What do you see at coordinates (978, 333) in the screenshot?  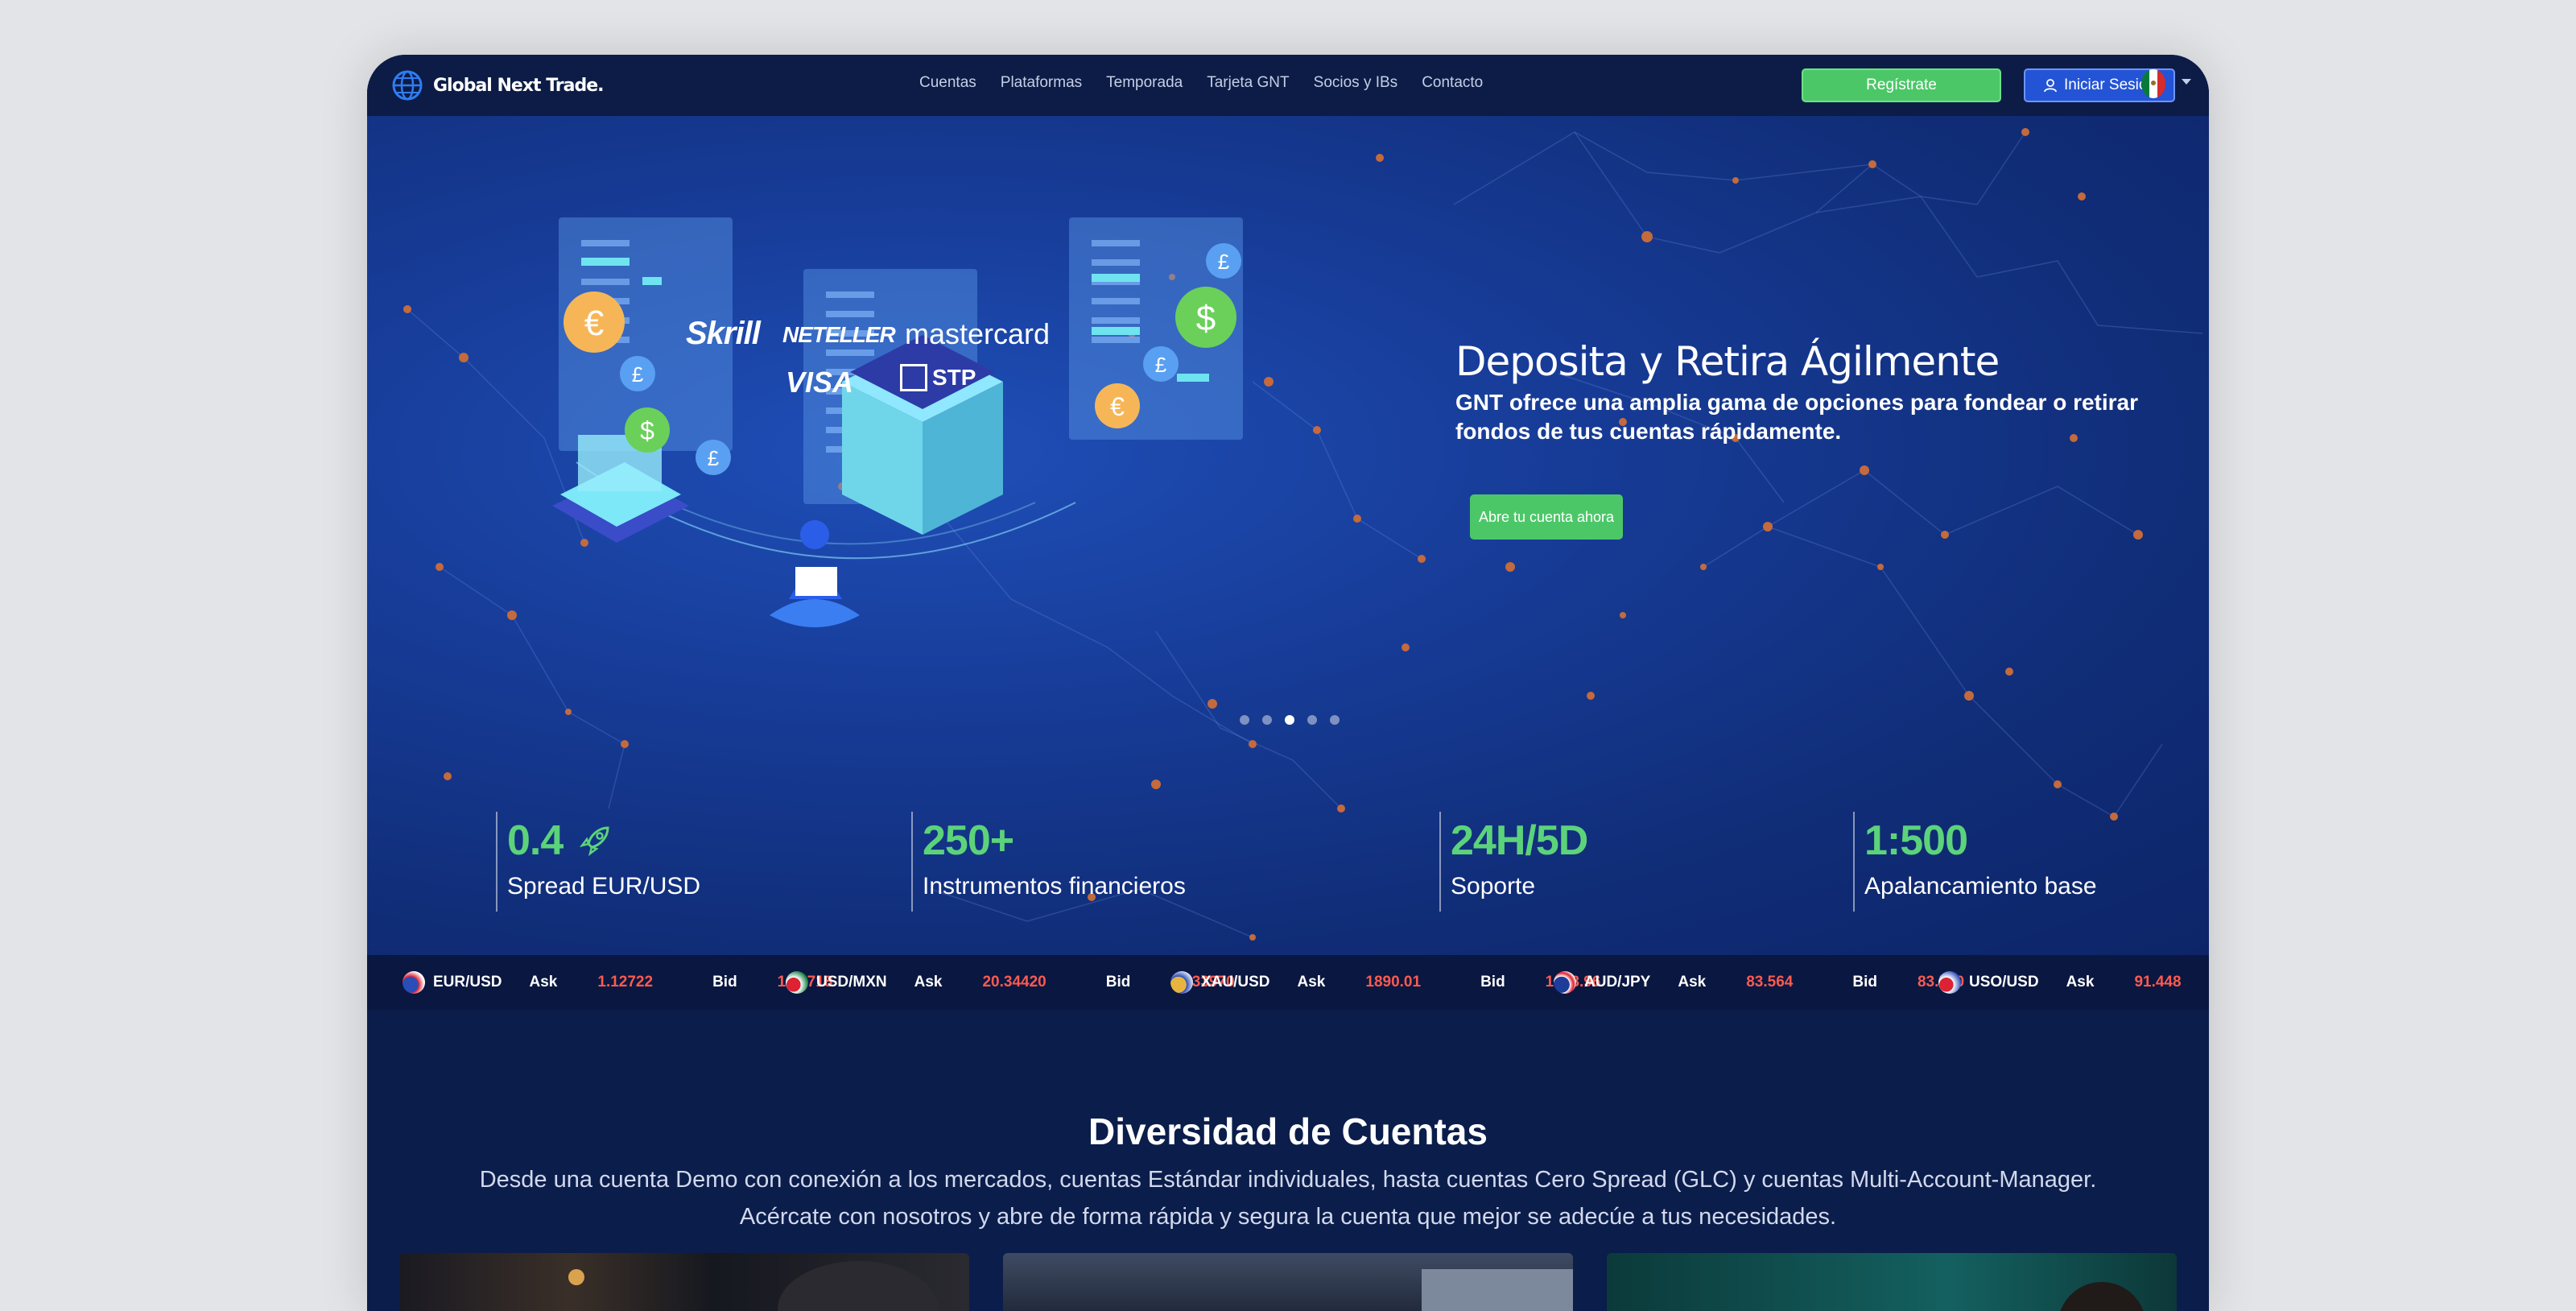 I see `mastercard-logo: mastercard` at bounding box center [978, 333].